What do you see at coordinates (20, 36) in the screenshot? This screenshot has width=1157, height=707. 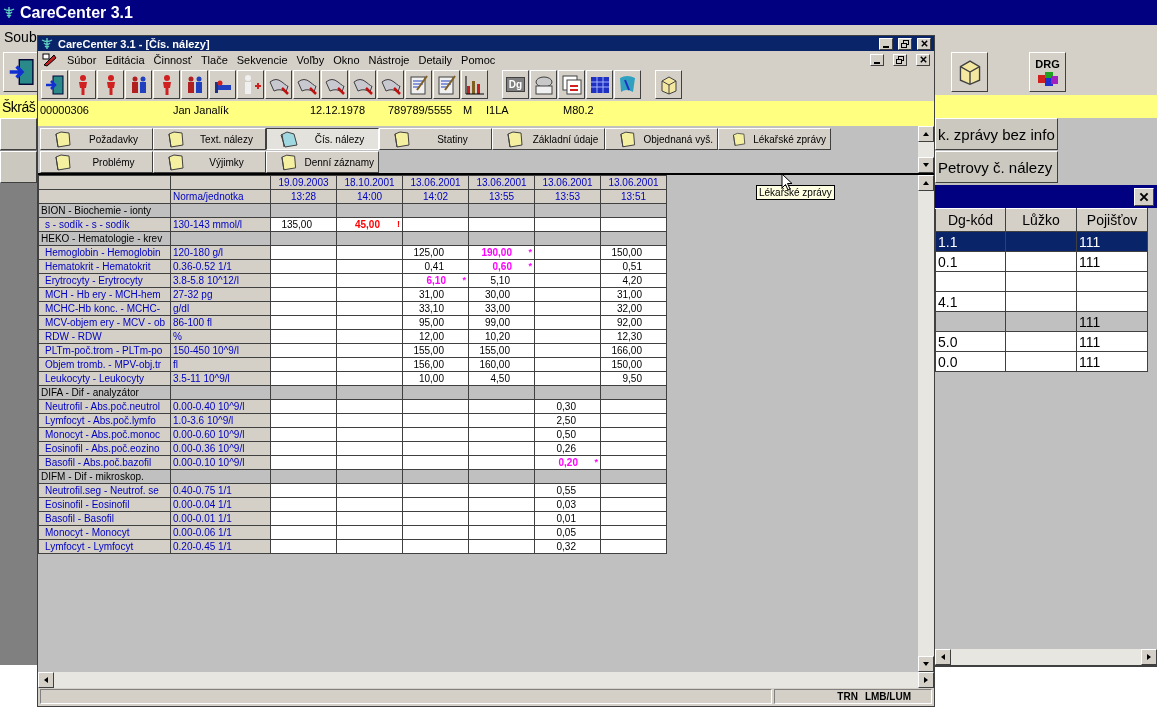 I see `menu-item: Soub` at bounding box center [20, 36].